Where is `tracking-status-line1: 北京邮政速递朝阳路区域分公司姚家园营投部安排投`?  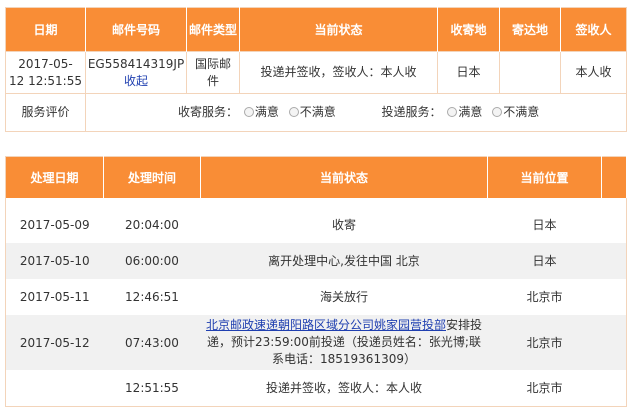 tracking-status-line1: 北京邮政速递朝阳路区域分公司姚家园营投部安排投 is located at coordinates (344, 325).